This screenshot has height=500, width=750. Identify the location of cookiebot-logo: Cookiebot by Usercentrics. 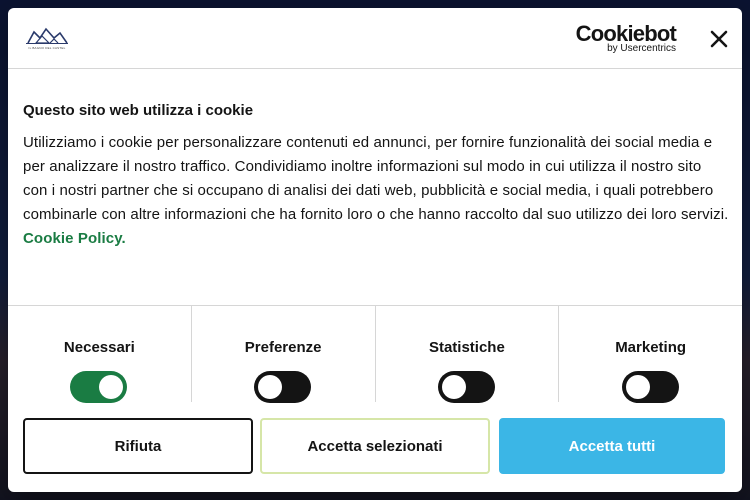
(626, 38).